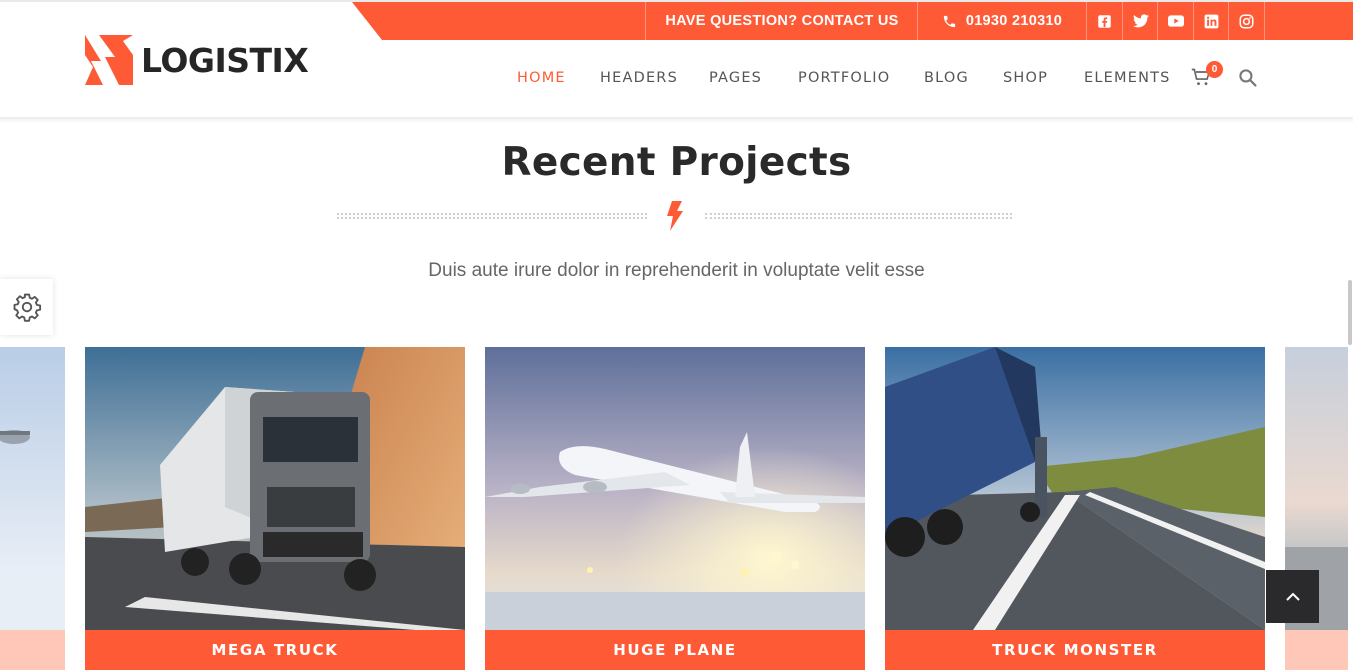 This screenshot has height=670, width=1353. I want to click on project-image-plane, so click(675, 488).